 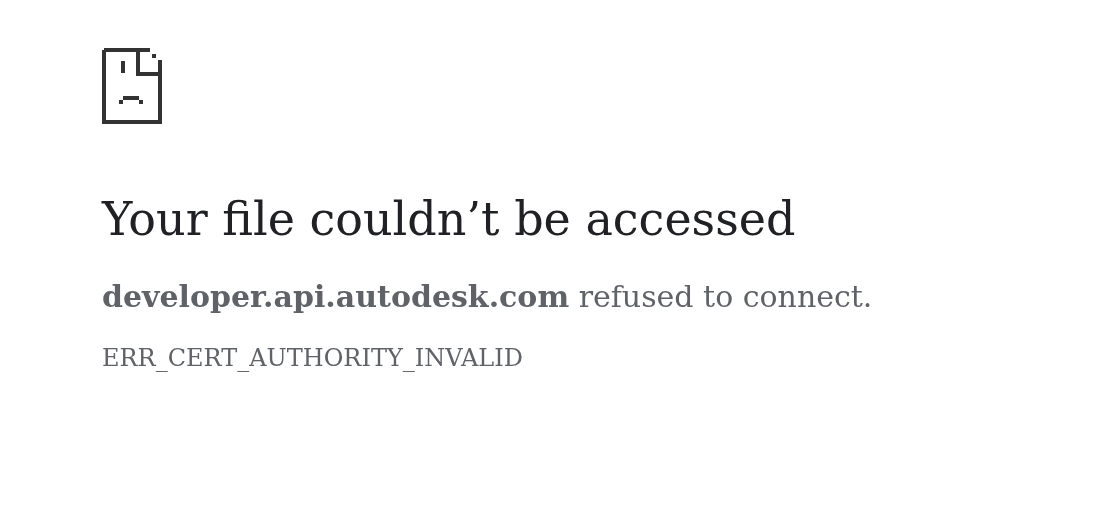 What do you see at coordinates (449, 219) in the screenshot?
I see `error-heading: Your file couldn’t be accessed` at bounding box center [449, 219].